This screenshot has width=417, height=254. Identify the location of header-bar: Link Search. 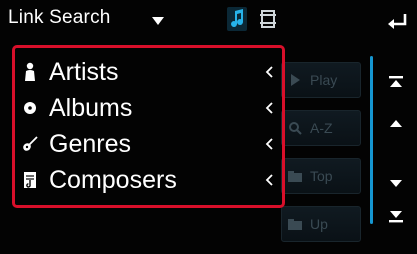
(208, 19).